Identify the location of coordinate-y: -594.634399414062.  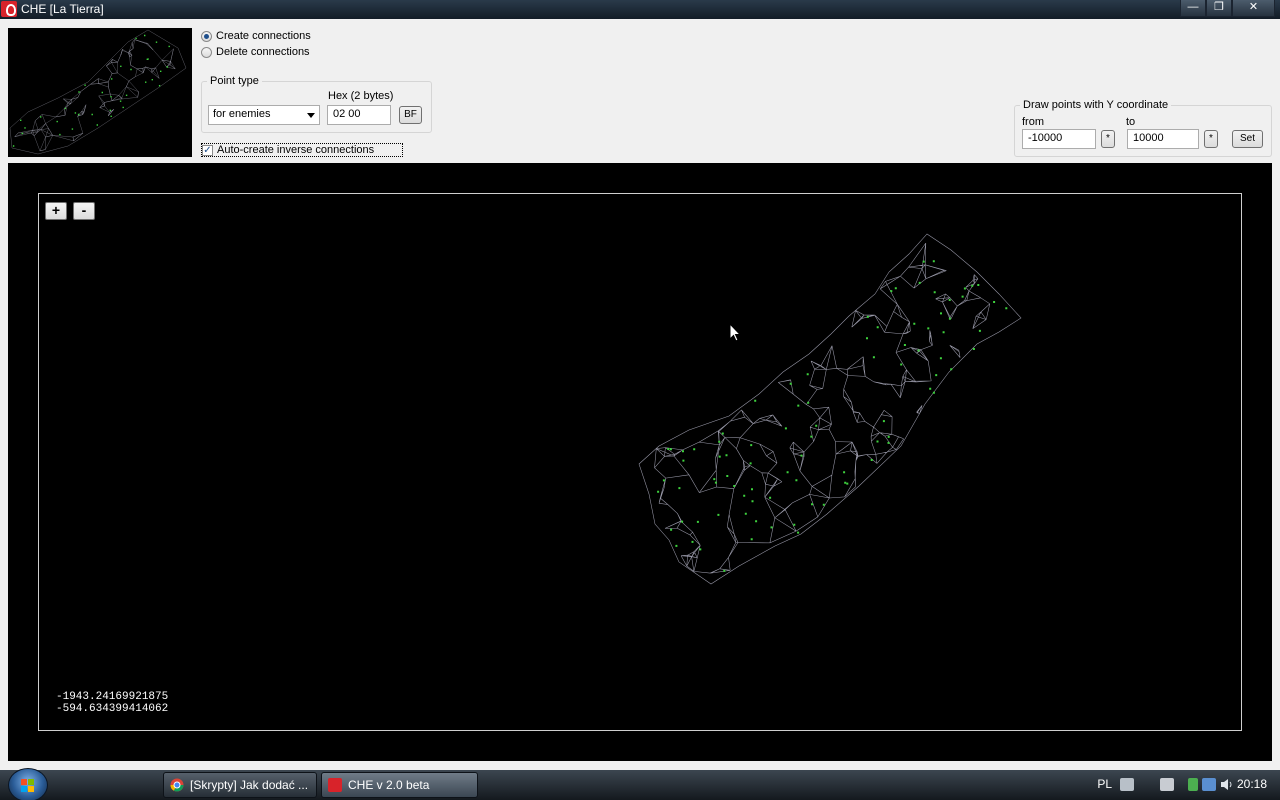
(112, 709).